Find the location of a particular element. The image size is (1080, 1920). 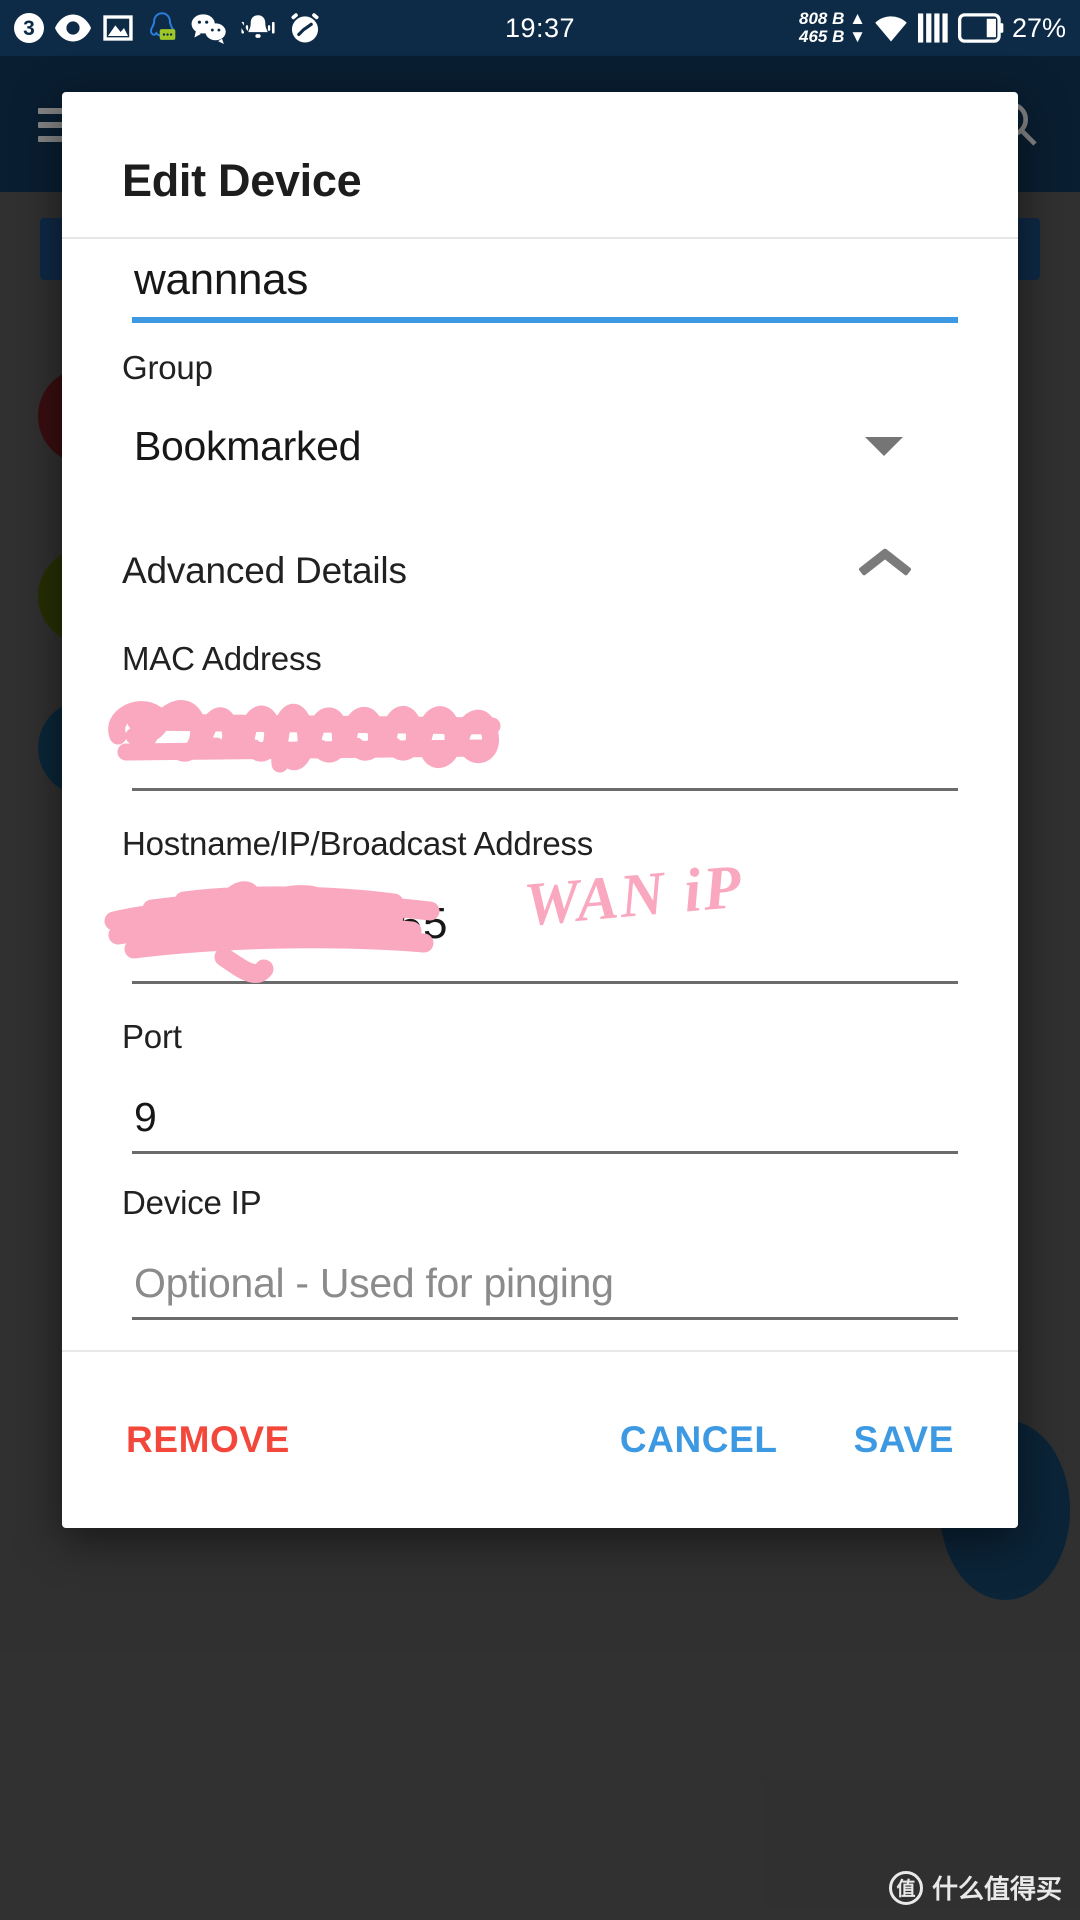

mac-address-redacted-value is located at coordinates (533, 740).